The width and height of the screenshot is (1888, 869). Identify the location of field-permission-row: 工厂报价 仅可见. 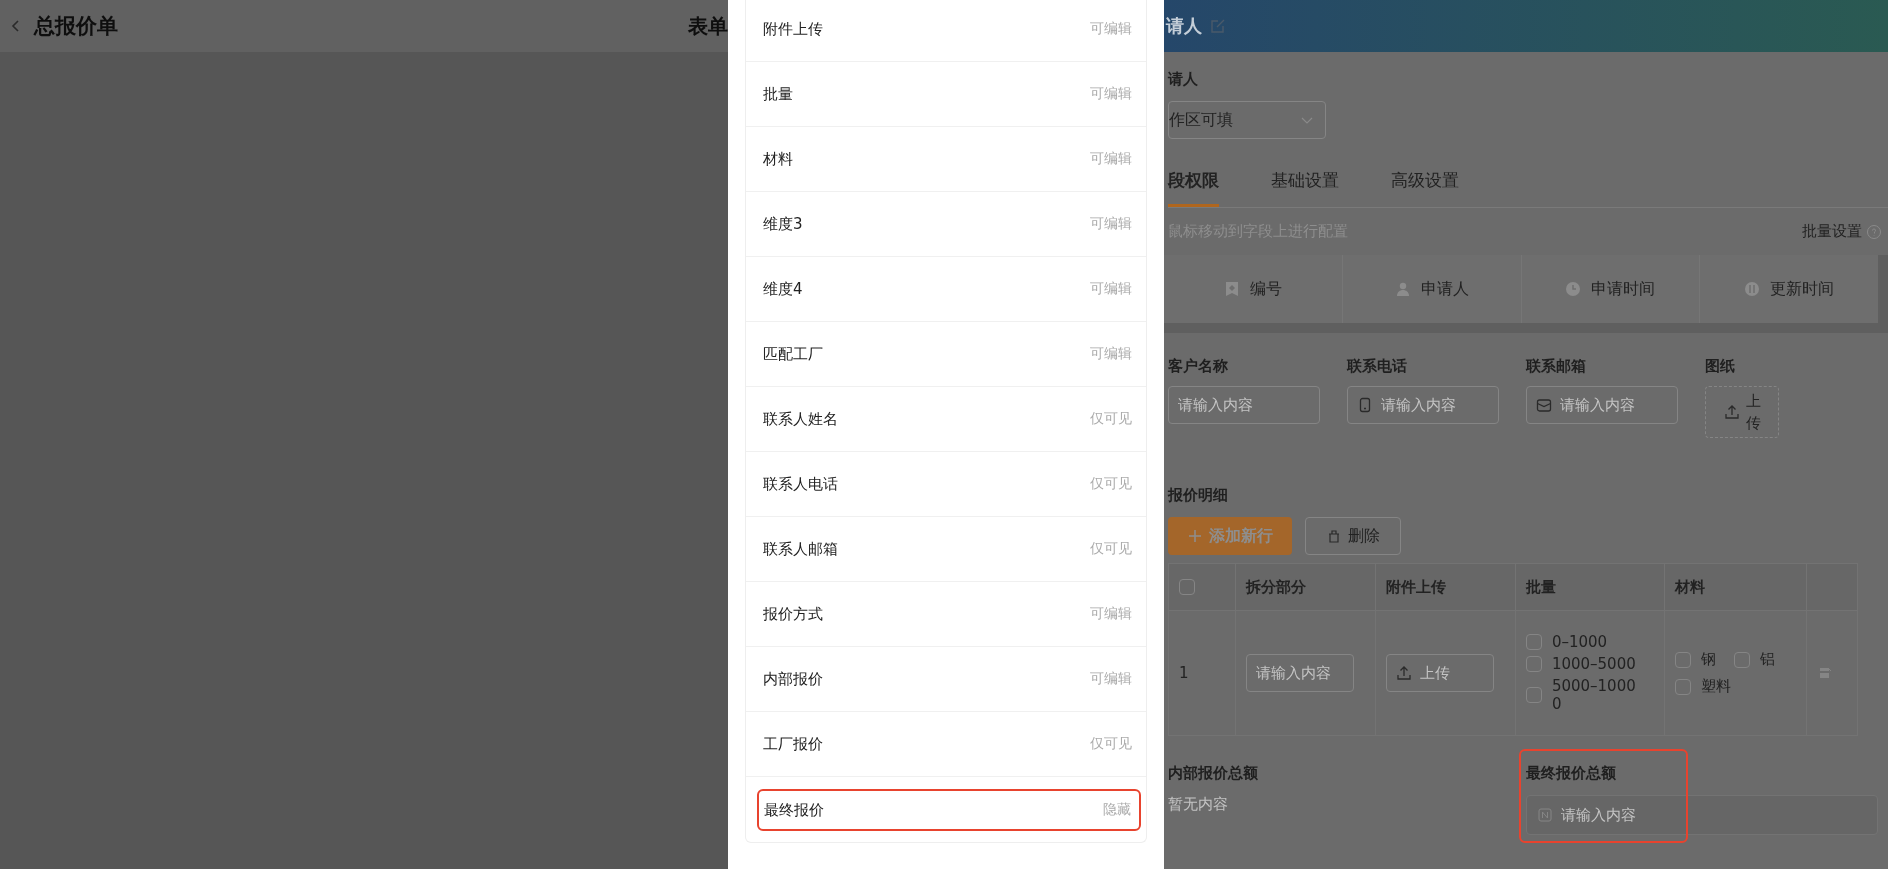
(946, 744).